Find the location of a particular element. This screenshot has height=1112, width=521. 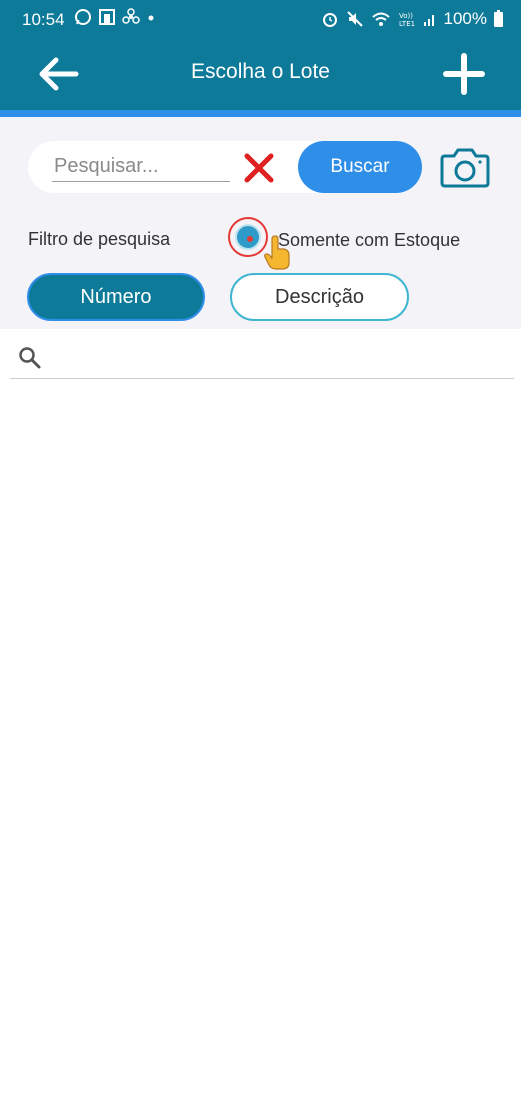

wifi-icon is located at coordinates (380, 19).